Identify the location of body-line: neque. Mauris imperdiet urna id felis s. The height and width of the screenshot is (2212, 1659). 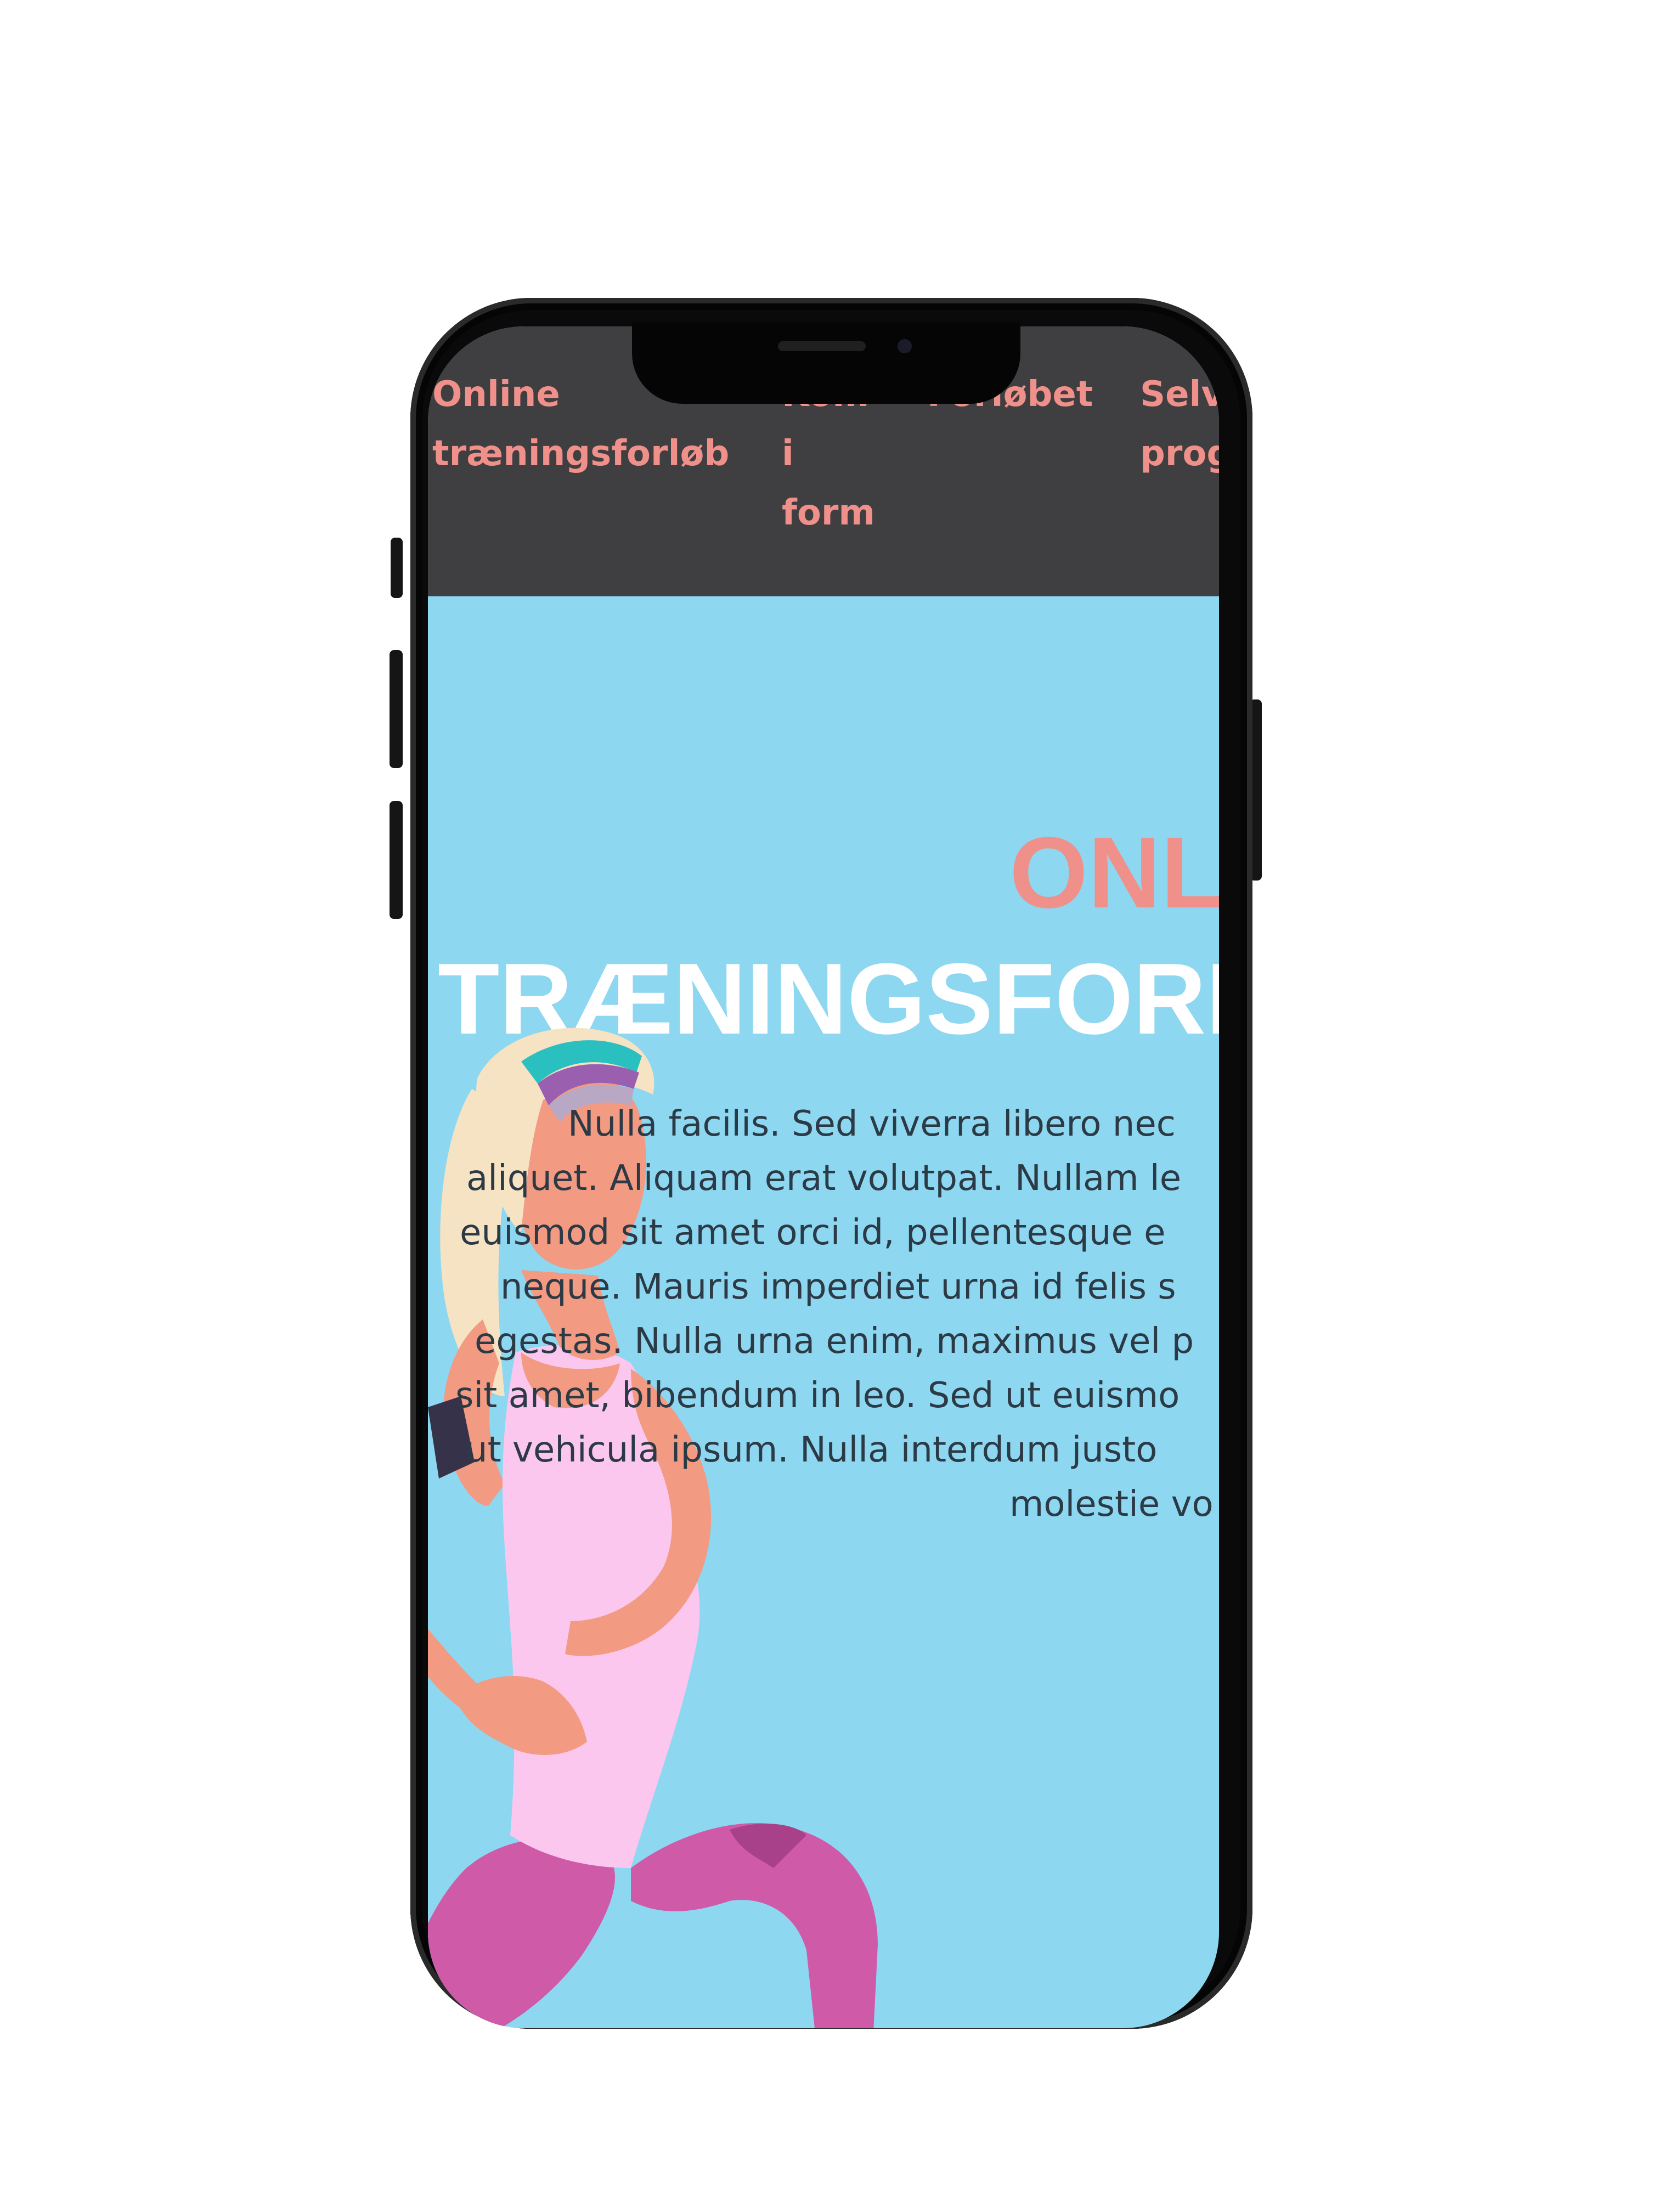
(838, 1287).